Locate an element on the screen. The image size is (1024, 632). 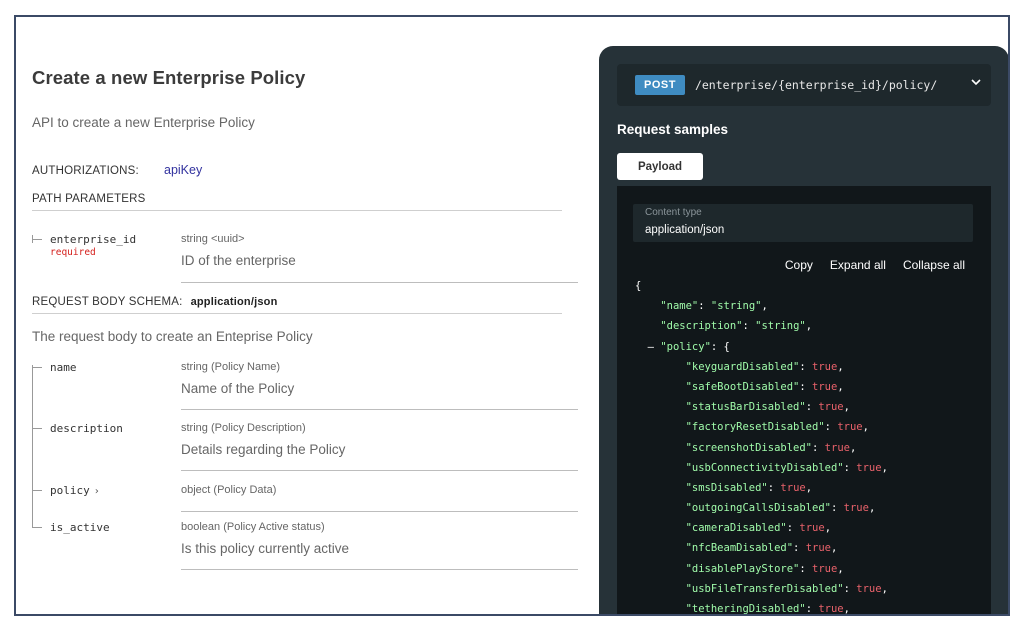
content-type-label: Content type is located at coordinates (673, 212).